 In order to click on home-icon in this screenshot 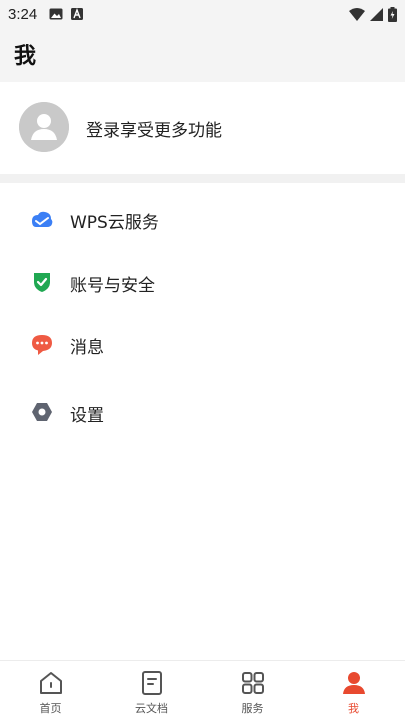, I will do `click(51, 683)`.